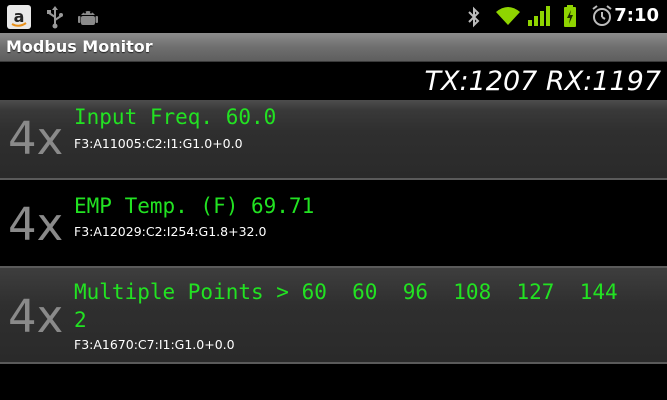 The image size is (667, 400). What do you see at coordinates (55, 17) in the screenshot?
I see `usb-icon` at bounding box center [55, 17].